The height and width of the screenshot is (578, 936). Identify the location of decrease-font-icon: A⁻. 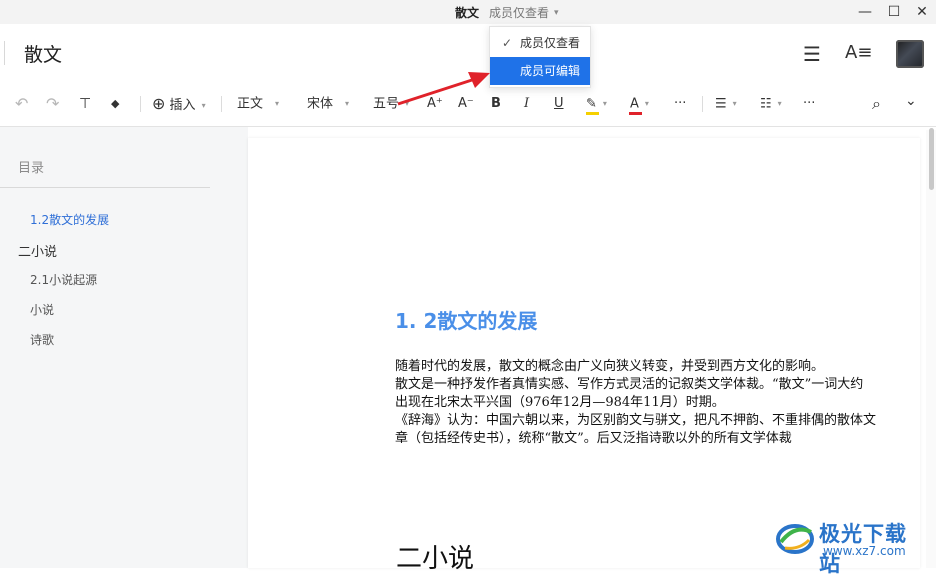
(466, 104).